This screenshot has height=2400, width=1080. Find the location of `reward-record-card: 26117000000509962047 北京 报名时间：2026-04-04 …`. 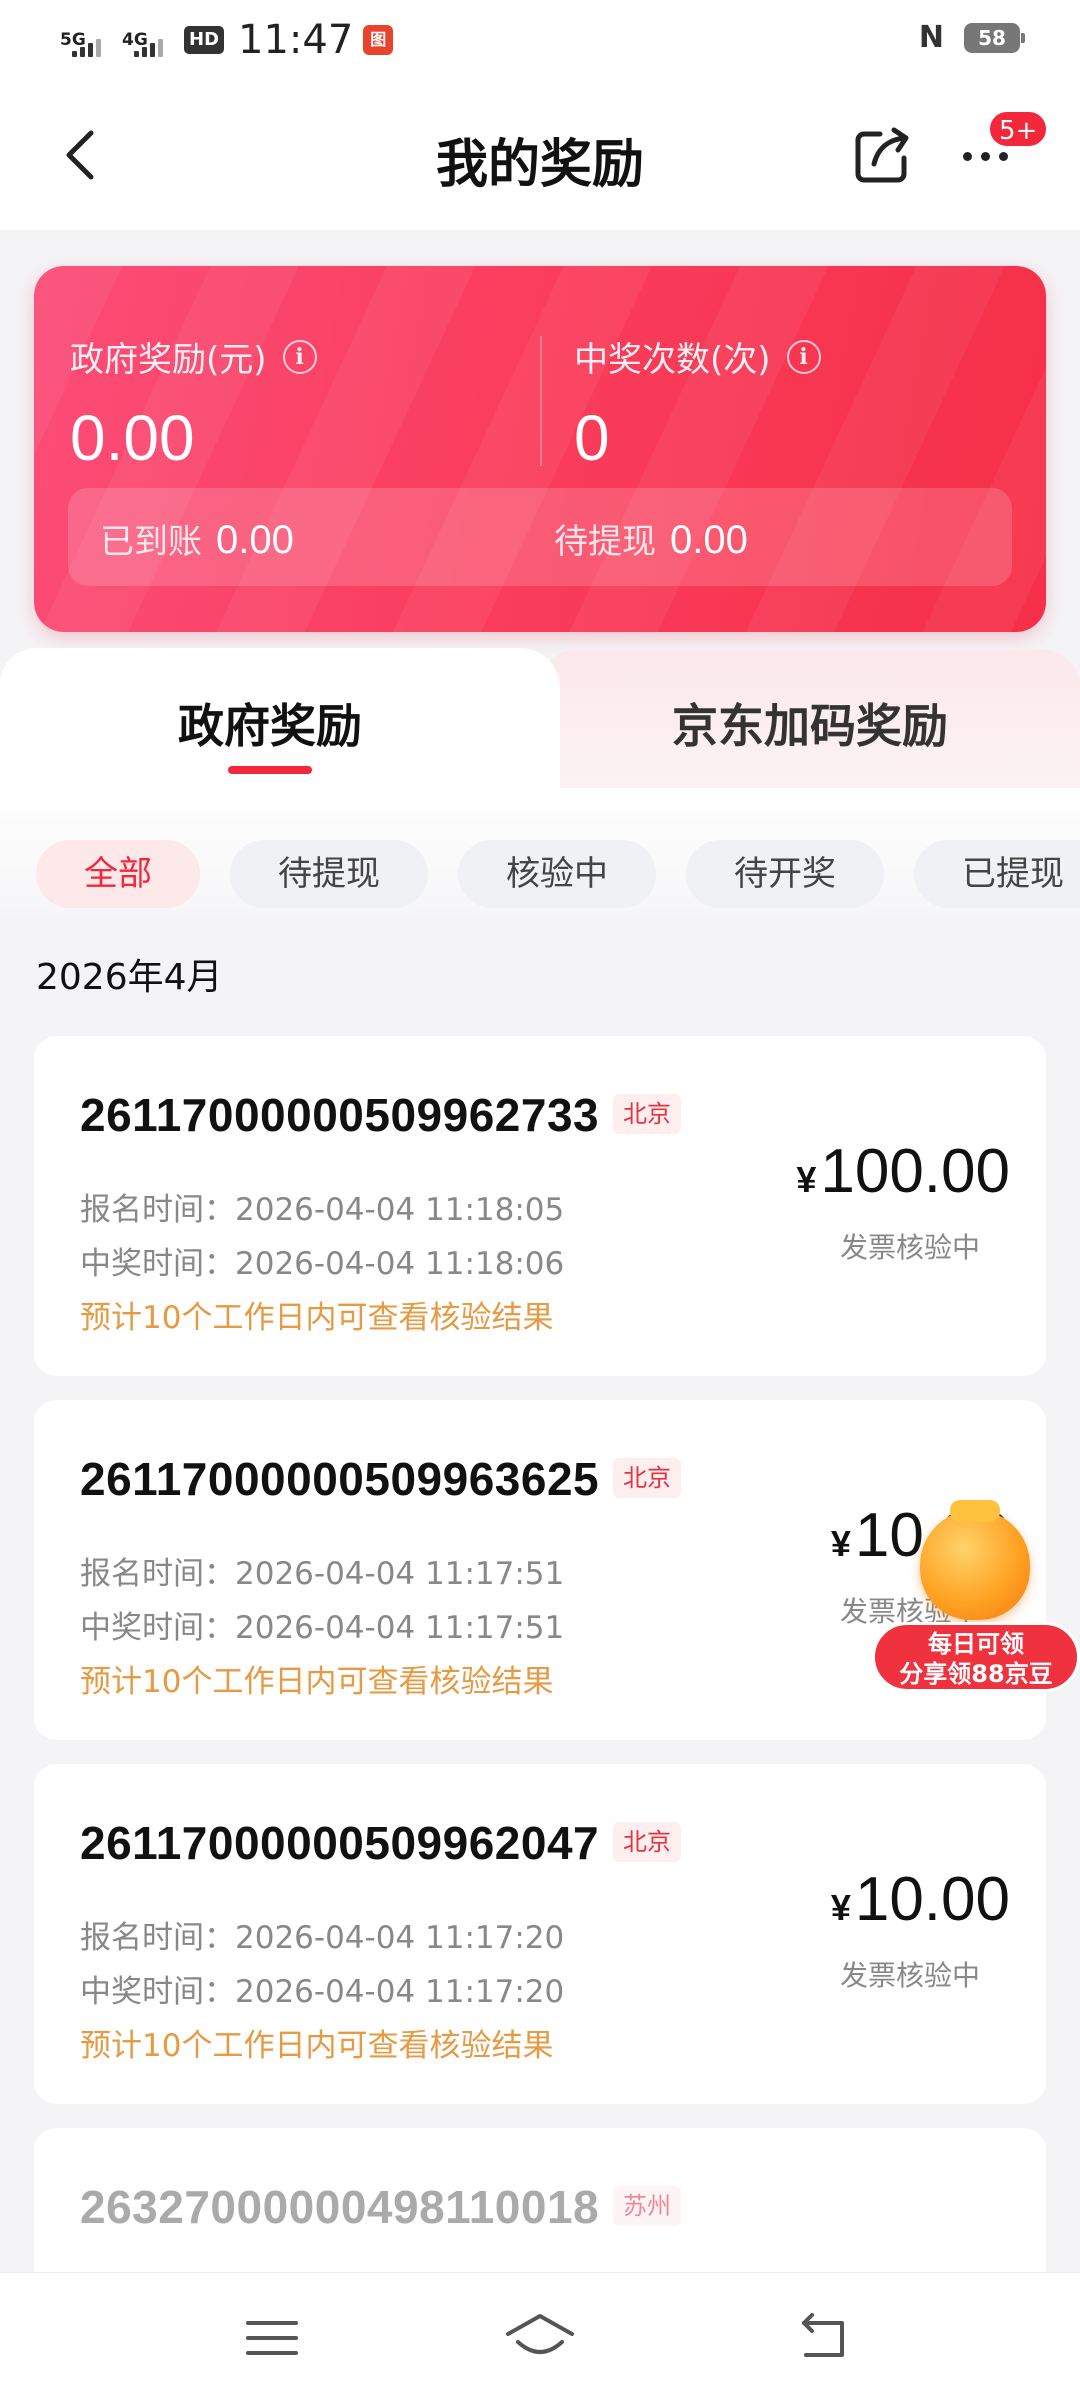

reward-record-card: 26117000000509962047 北京 报名时间：2026-04-04 … is located at coordinates (540, 1934).